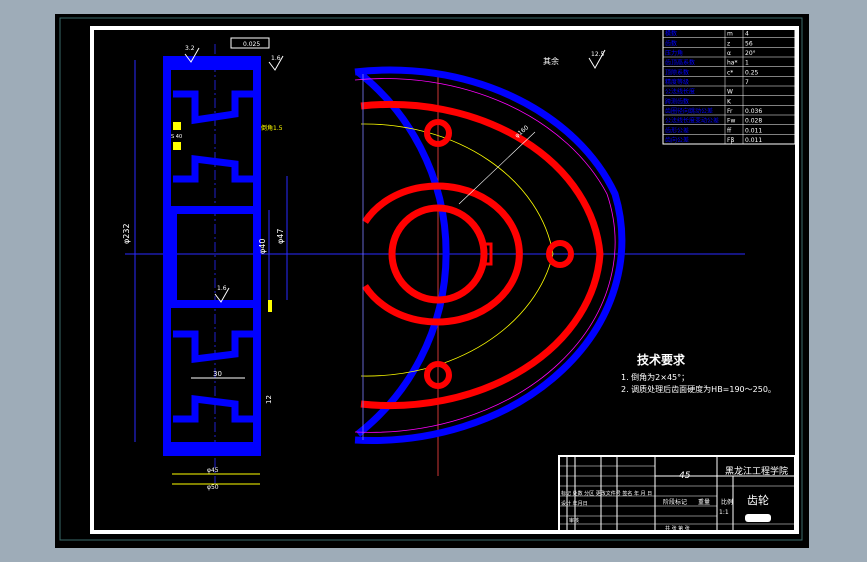 The height and width of the screenshot is (562, 867). Describe the element at coordinates (698, 389) in the screenshot. I see `tech-requirement-2: 2. 调质处理后齿面硬度为HB=190～250。` at that location.